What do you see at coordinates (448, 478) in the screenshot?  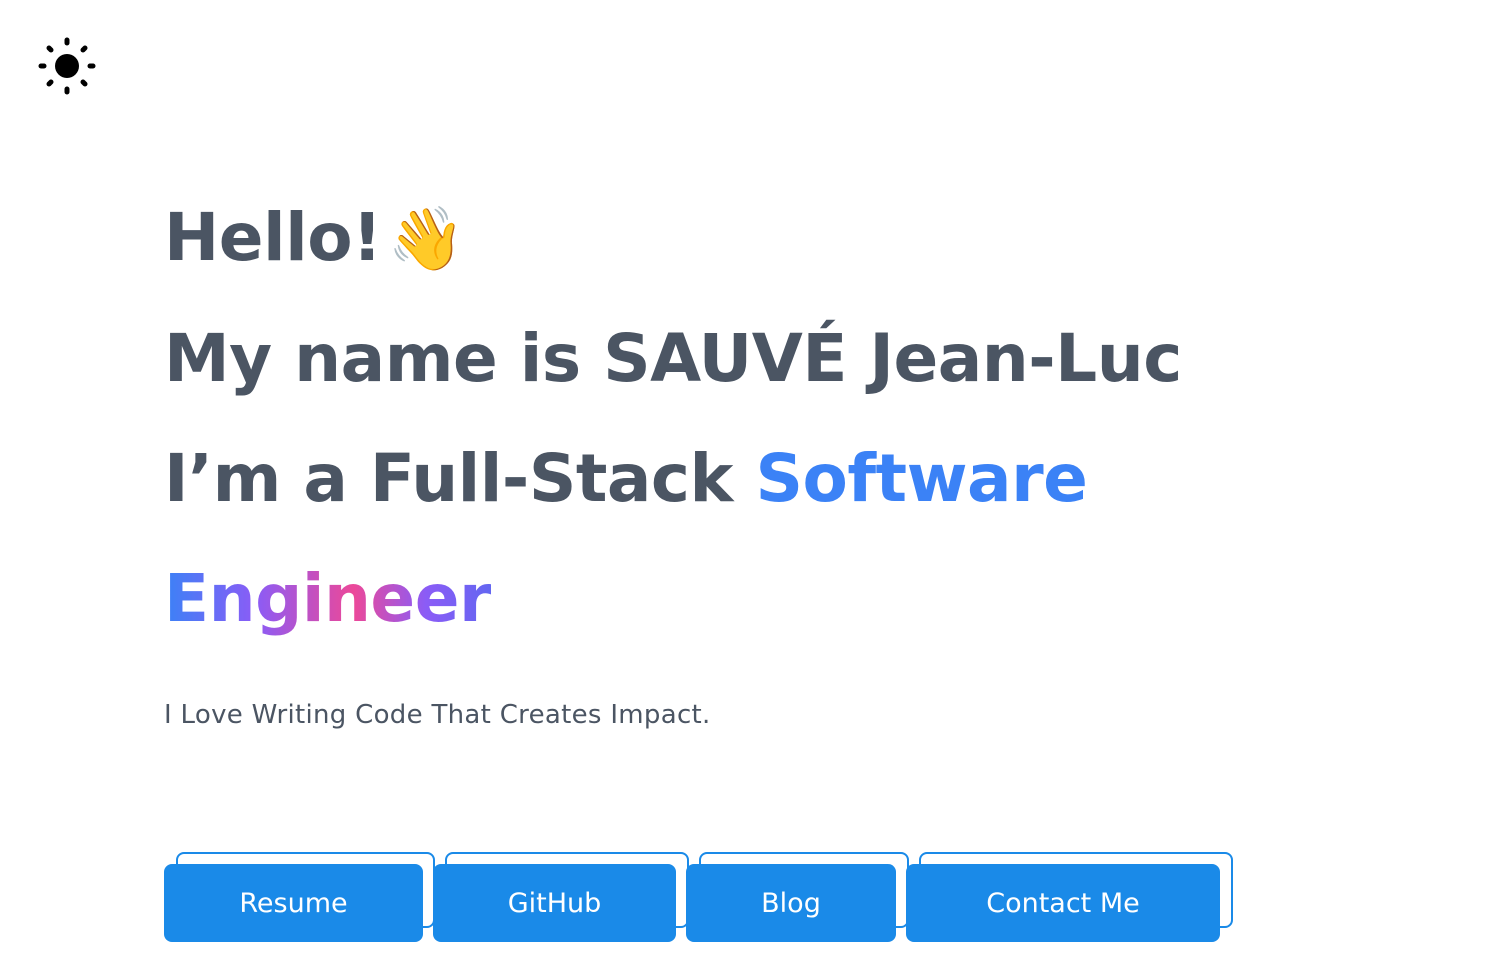 I see `role-prefix: I’m a Full-Stack` at bounding box center [448, 478].